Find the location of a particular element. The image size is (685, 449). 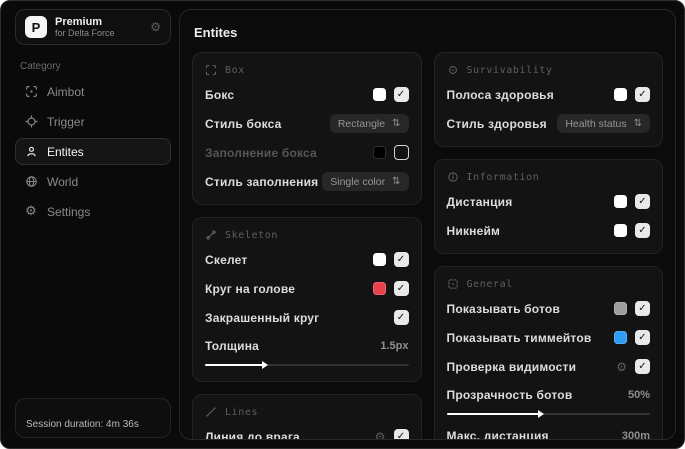

page-title: Entites is located at coordinates (216, 32).